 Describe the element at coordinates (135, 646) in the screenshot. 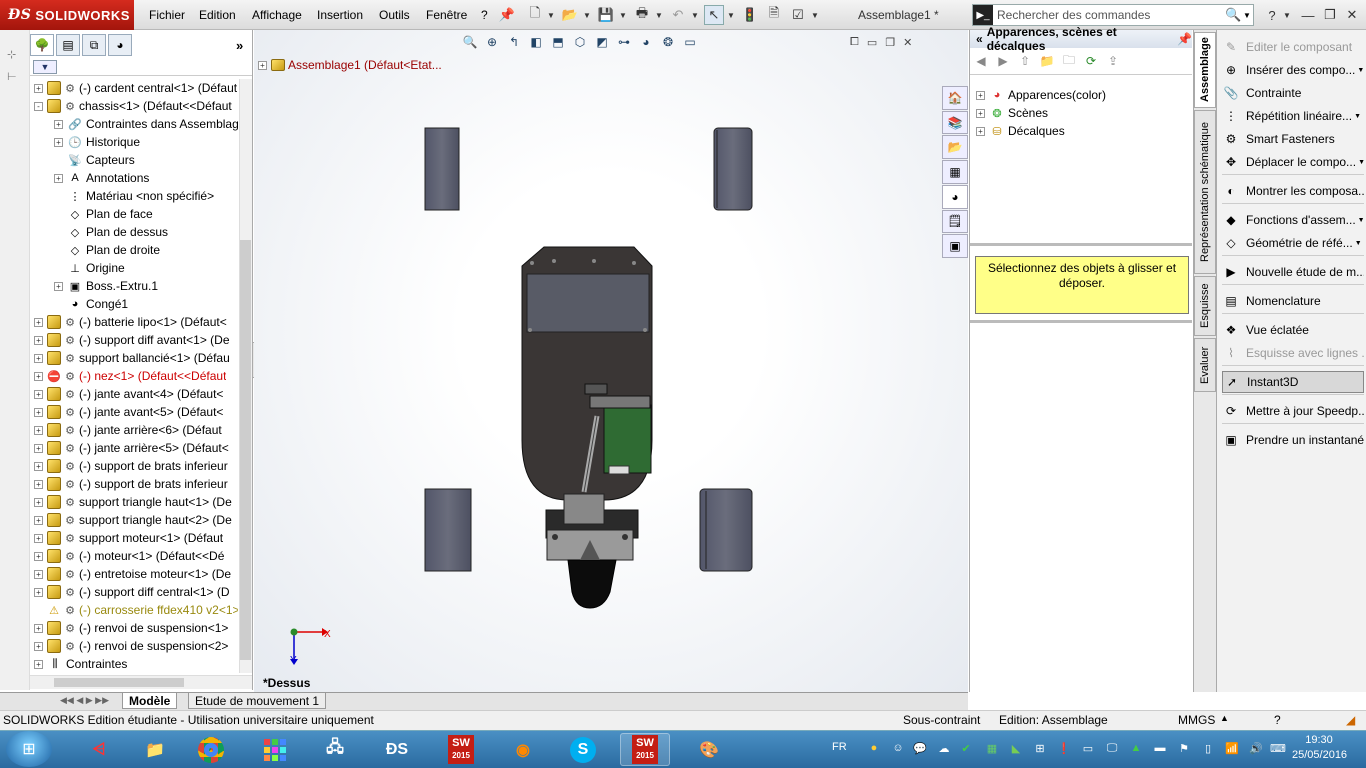

I see `tree-item: + ⚙ (-) renvoi de suspension<2>` at that location.